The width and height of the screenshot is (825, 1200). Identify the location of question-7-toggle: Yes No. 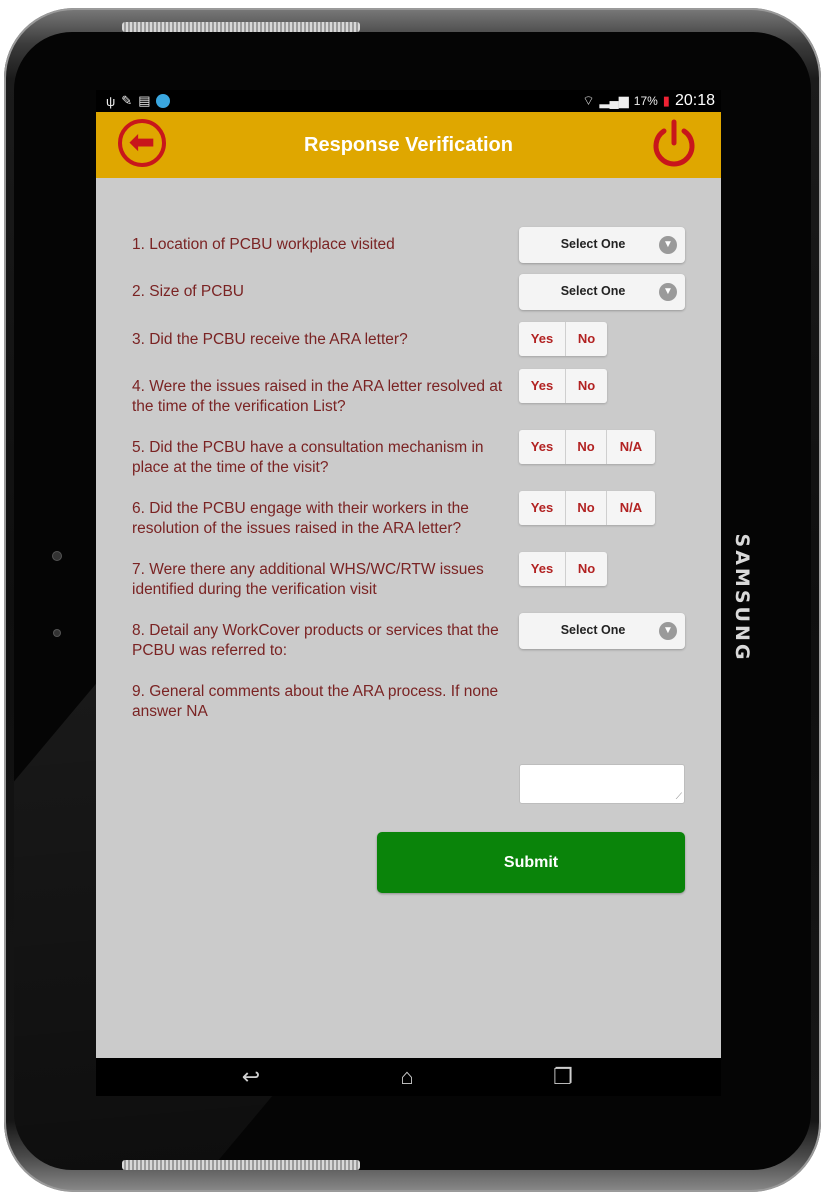
(563, 569).